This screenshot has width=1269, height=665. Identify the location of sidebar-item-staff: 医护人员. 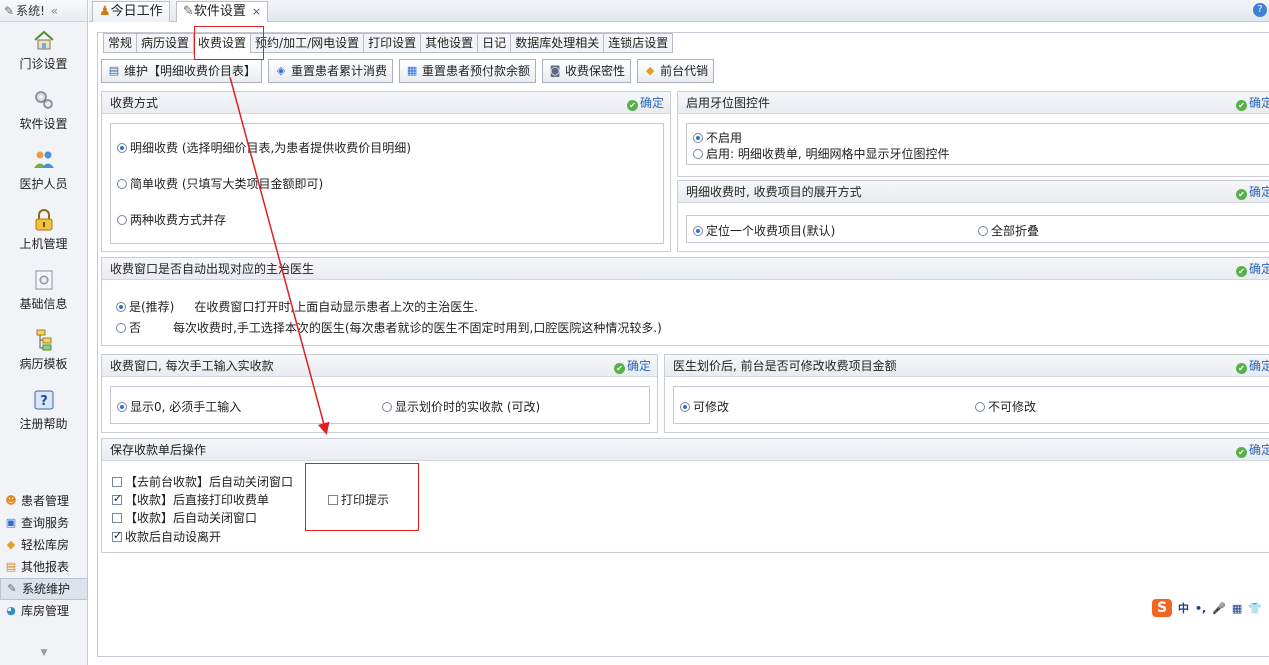
(43, 172).